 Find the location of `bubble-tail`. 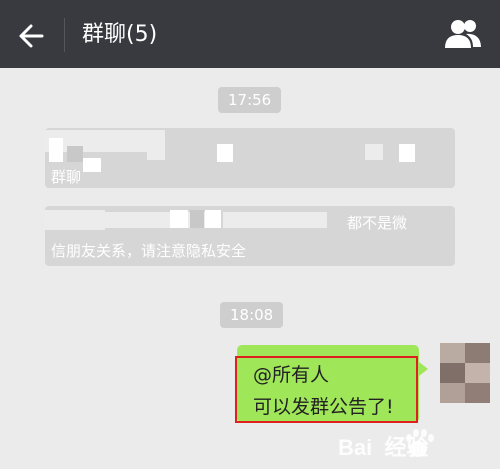

bubble-tail is located at coordinates (423, 369).